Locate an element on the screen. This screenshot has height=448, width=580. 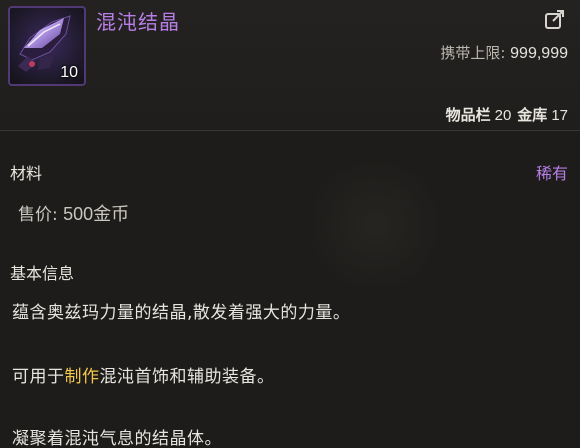
item-type: 材料 is located at coordinates (26, 173).